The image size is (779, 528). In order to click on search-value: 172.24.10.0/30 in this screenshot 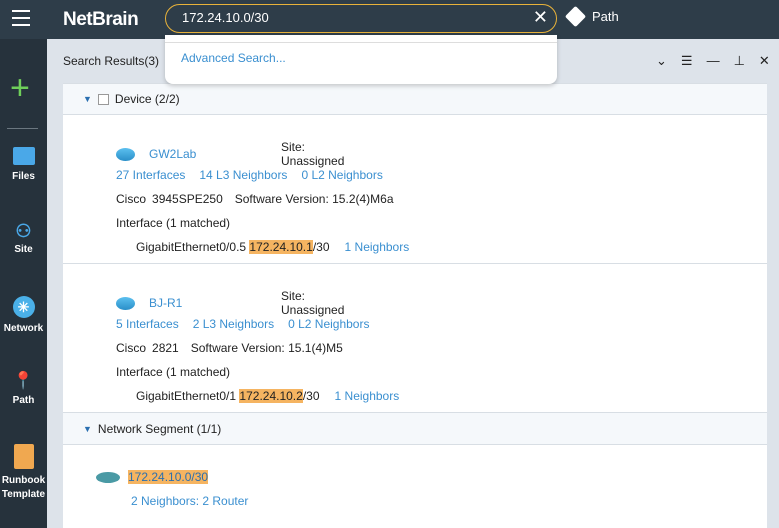, I will do `click(225, 17)`.